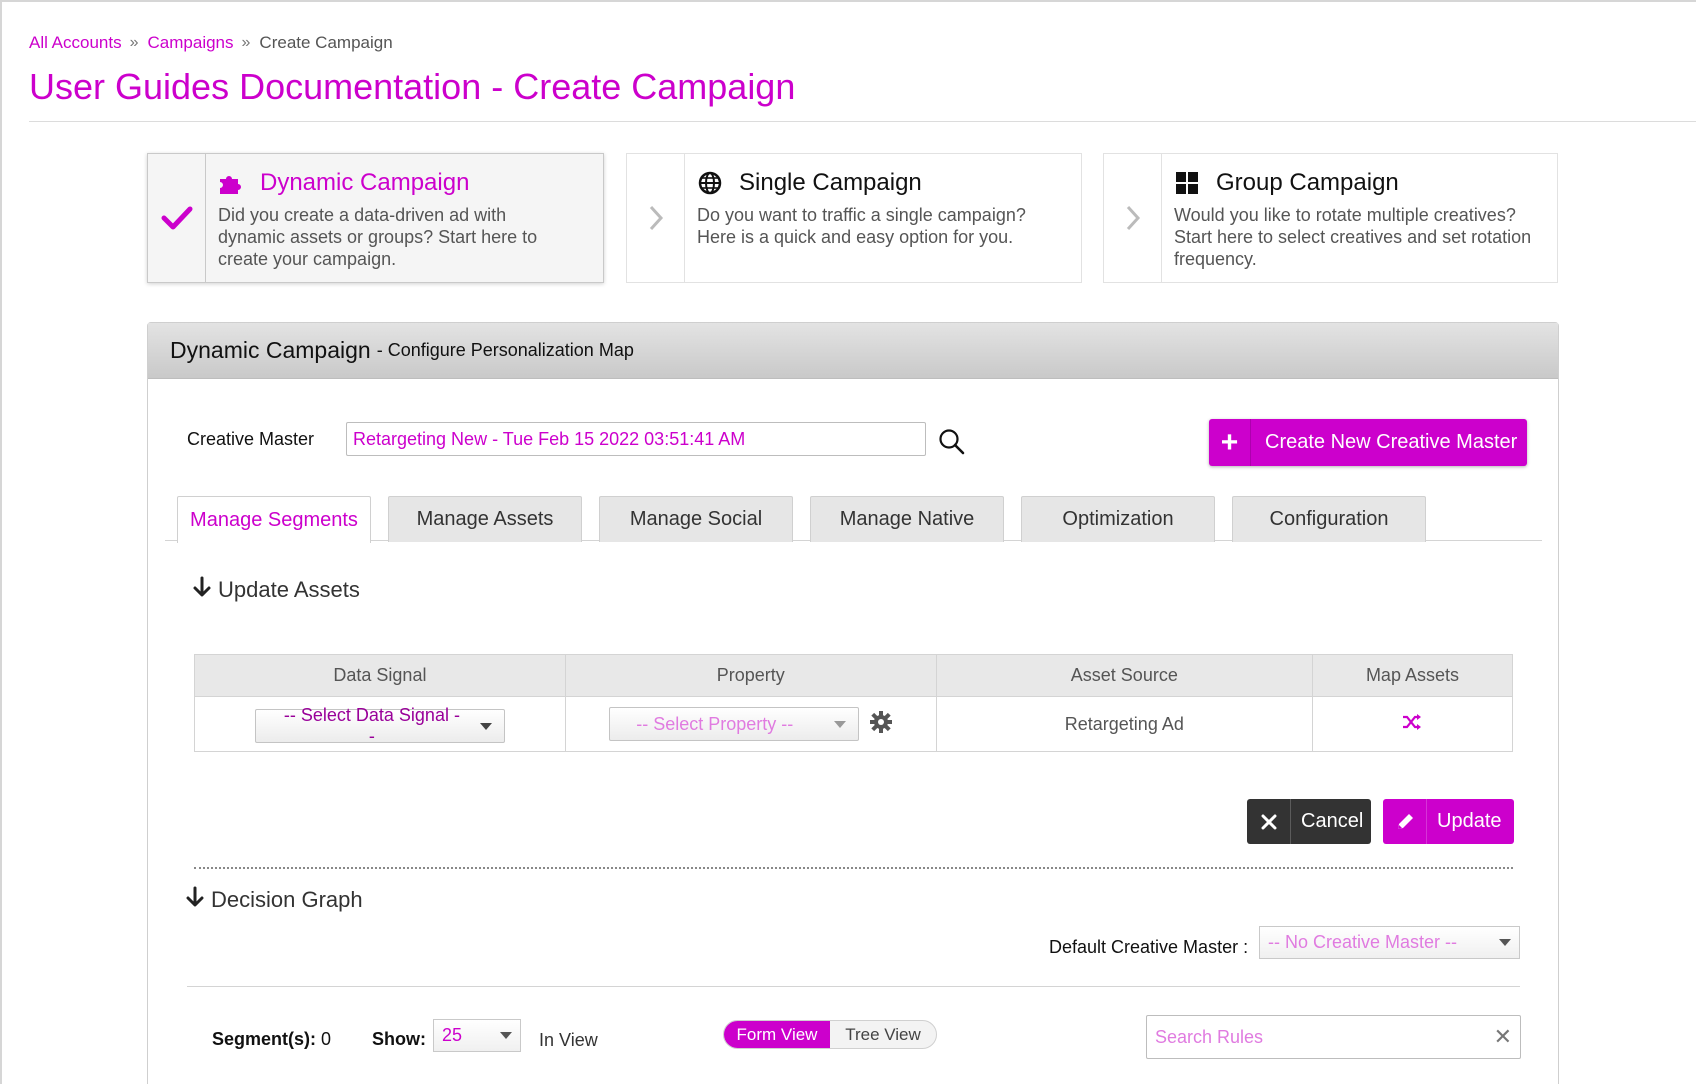  I want to click on card-title: Single Campaign, so click(830, 182).